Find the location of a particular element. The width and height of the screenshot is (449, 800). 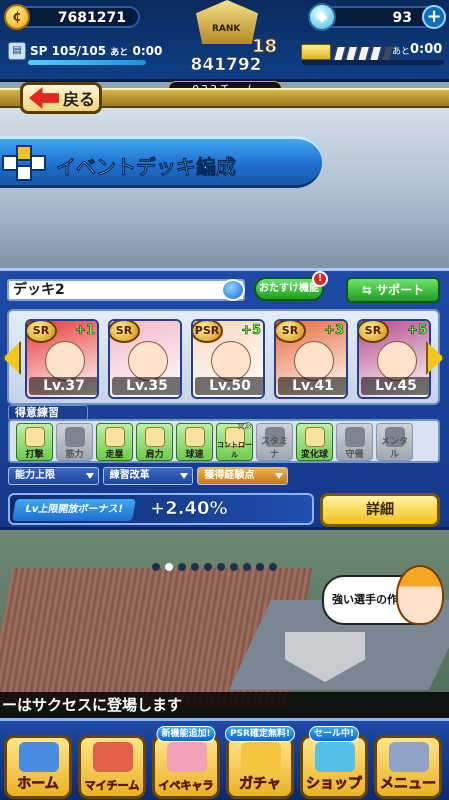

coin-counter: ¢ 7681271 is located at coordinates (72, 17).